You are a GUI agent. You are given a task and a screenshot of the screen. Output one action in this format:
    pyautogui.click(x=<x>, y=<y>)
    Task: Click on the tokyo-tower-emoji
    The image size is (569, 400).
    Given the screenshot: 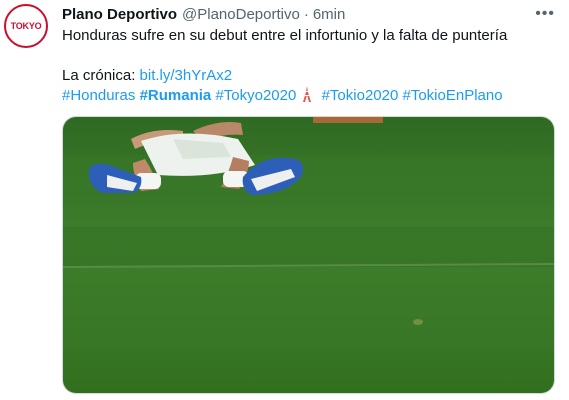 What is the action you would take?
    pyautogui.click(x=306, y=94)
    